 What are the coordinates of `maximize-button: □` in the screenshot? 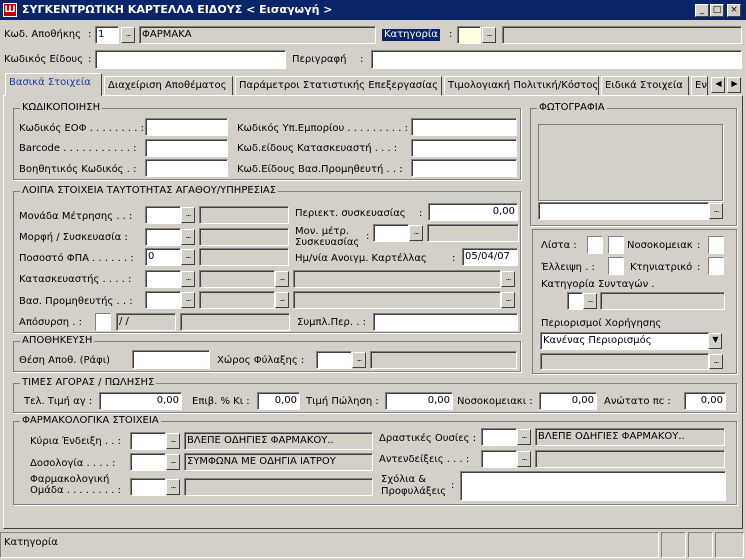 It's located at (717, 10).